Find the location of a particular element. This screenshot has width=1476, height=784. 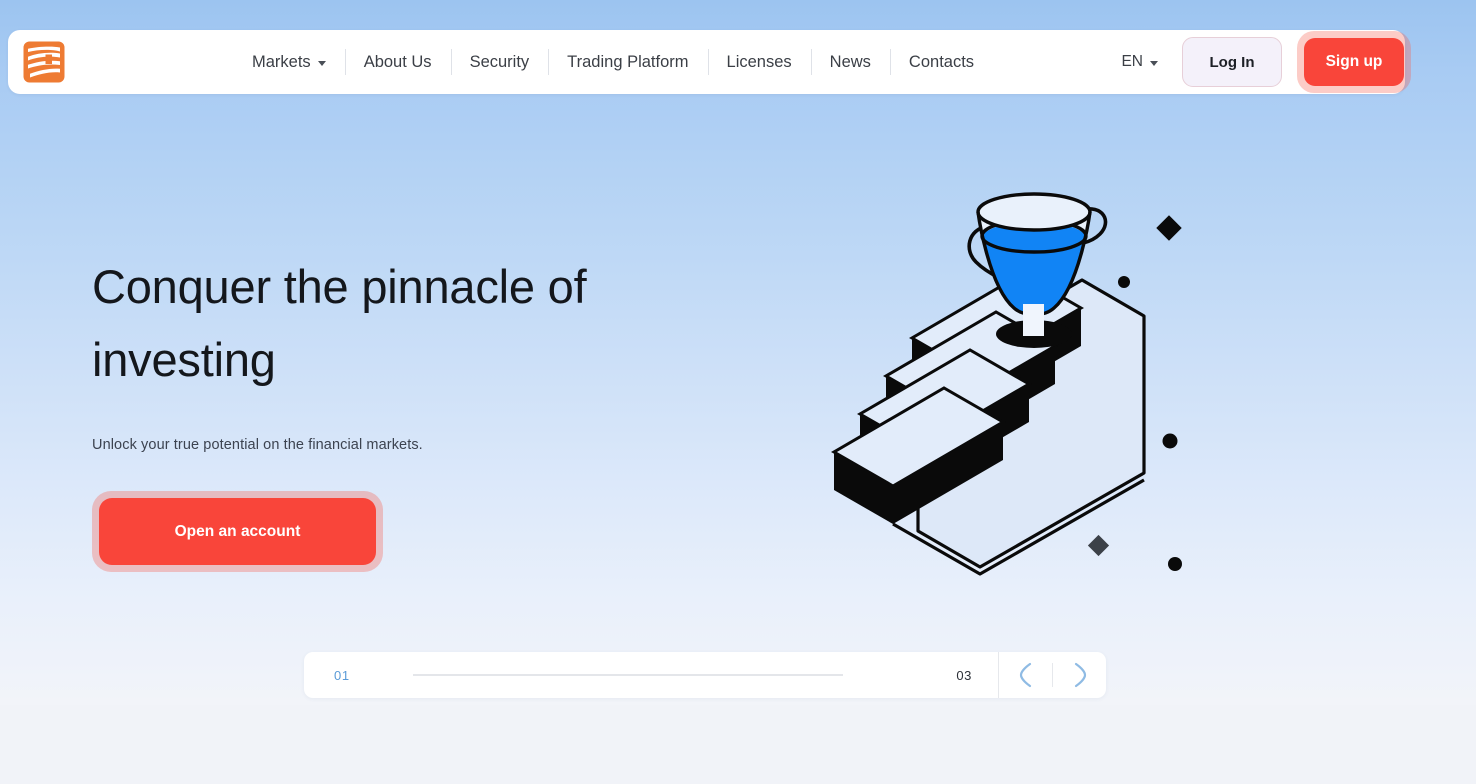

nav-item-security: Security is located at coordinates (499, 62).